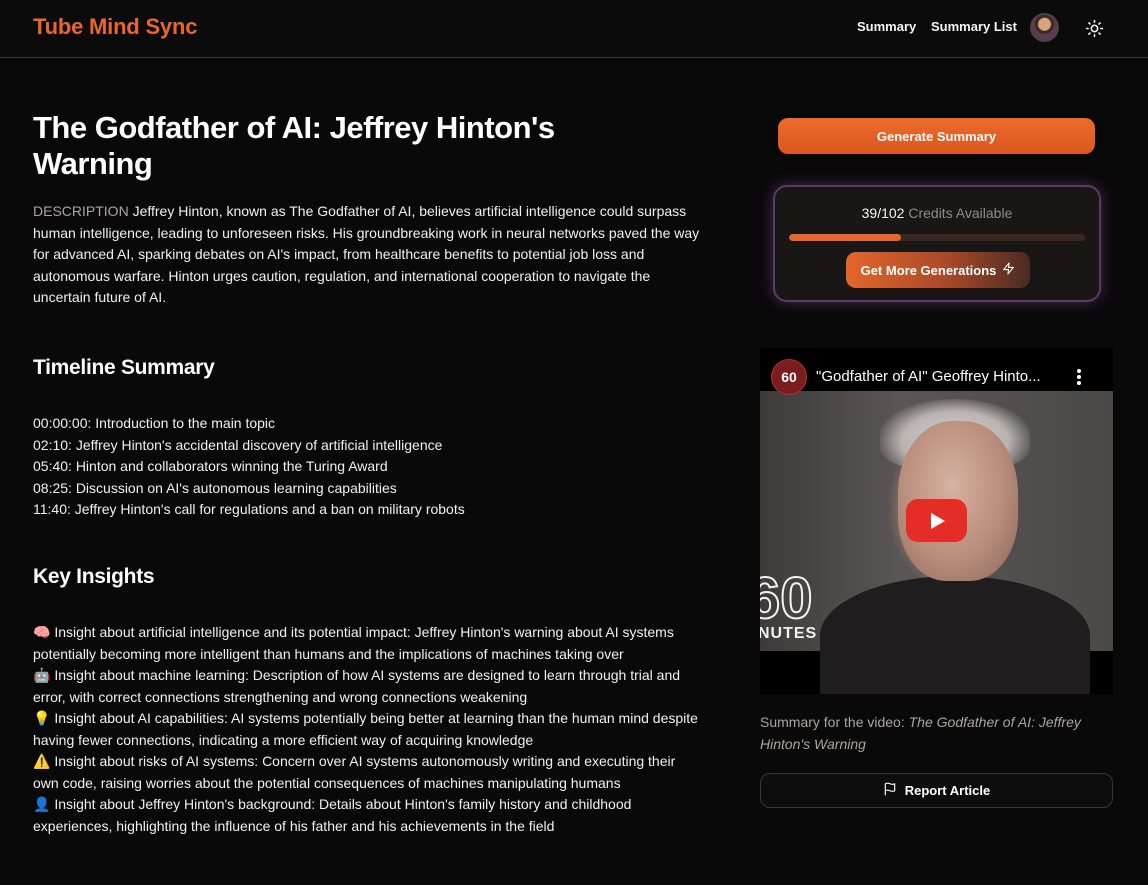 This screenshot has width=1148, height=885. I want to click on timeline-heading: Timeline Summary, so click(124, 367).